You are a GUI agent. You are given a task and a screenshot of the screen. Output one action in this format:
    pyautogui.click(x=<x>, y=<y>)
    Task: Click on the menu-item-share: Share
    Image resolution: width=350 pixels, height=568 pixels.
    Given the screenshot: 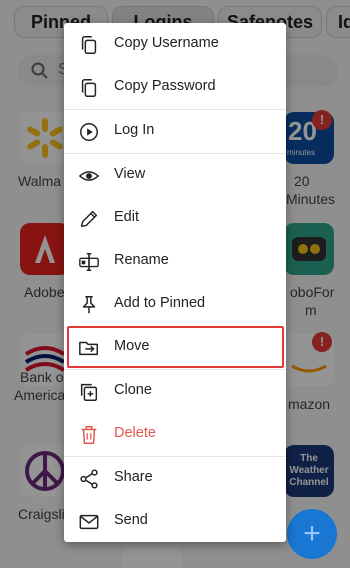 What is the action you would take?
    pyautogui.click(x=175, y=478)
    